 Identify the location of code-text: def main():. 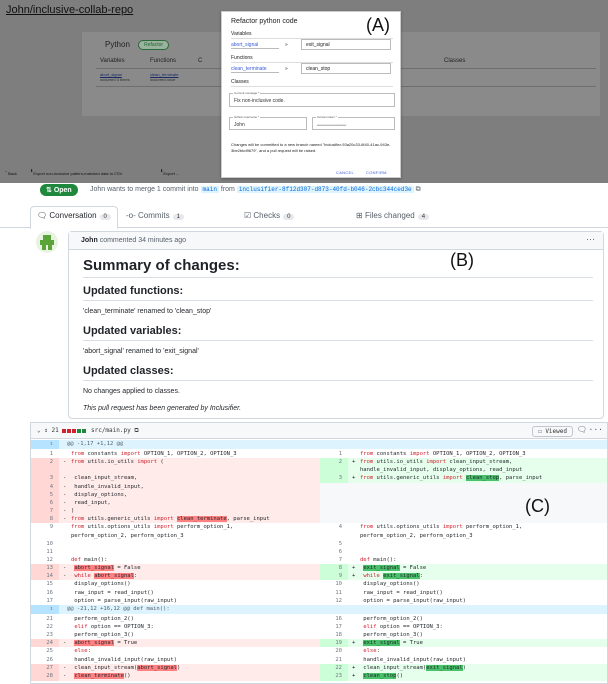
(378, 559).